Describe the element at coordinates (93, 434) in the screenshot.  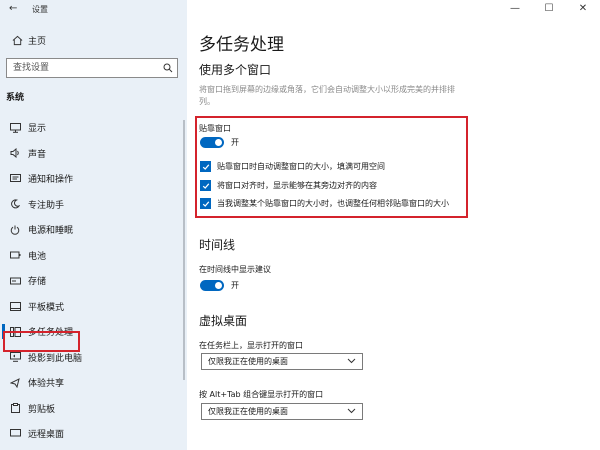
I see `sidebar-item-remote-desktop: 远程桌面` at that location.